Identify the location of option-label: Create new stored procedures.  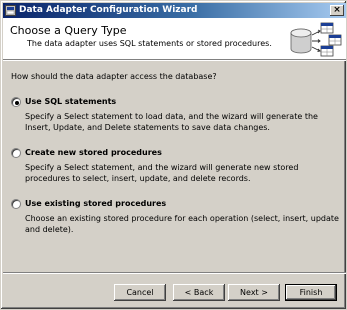
(93, 153).